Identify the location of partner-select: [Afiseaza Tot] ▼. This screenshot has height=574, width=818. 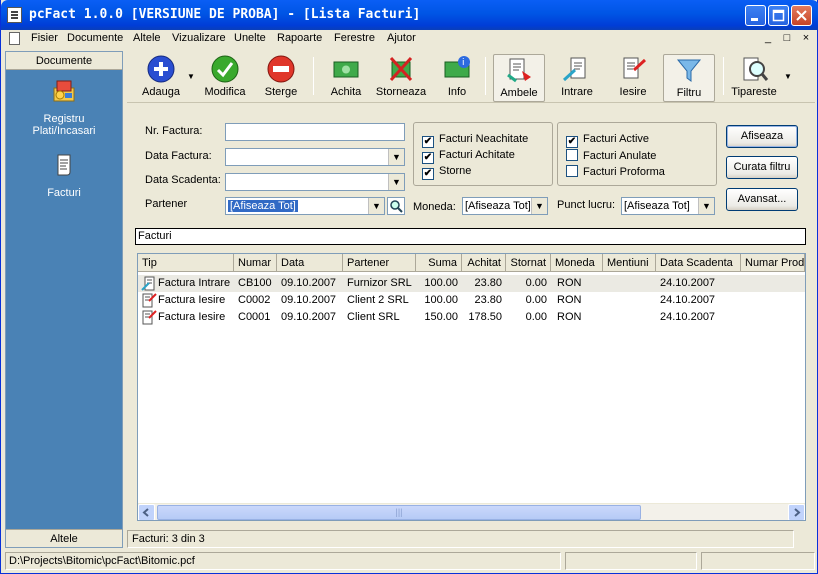
(305, 206).